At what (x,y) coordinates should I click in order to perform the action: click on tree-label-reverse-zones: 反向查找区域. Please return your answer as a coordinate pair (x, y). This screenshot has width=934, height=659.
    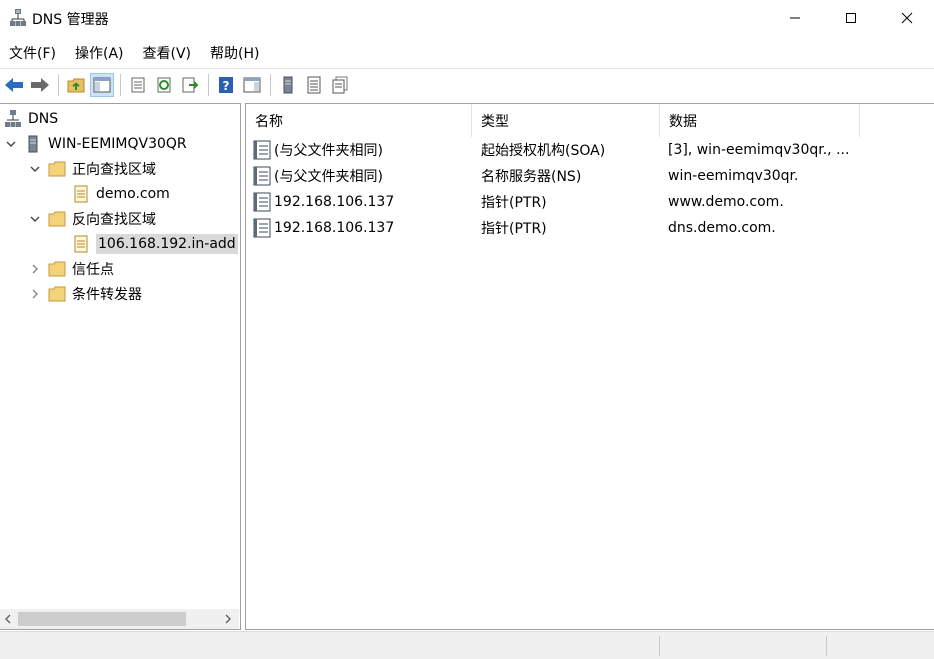
    Looking at the image, I should click on (114, 219).